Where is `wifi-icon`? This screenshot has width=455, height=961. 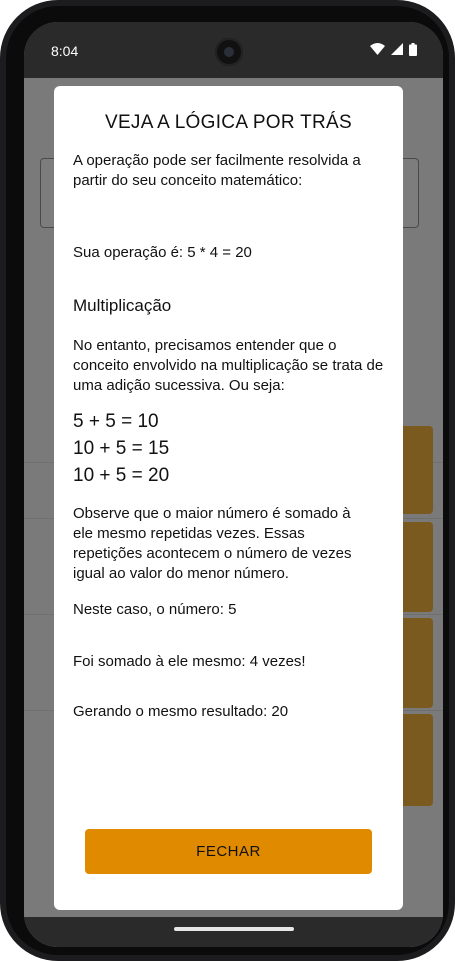
wifi-icon is located at coordinates (377, 49).